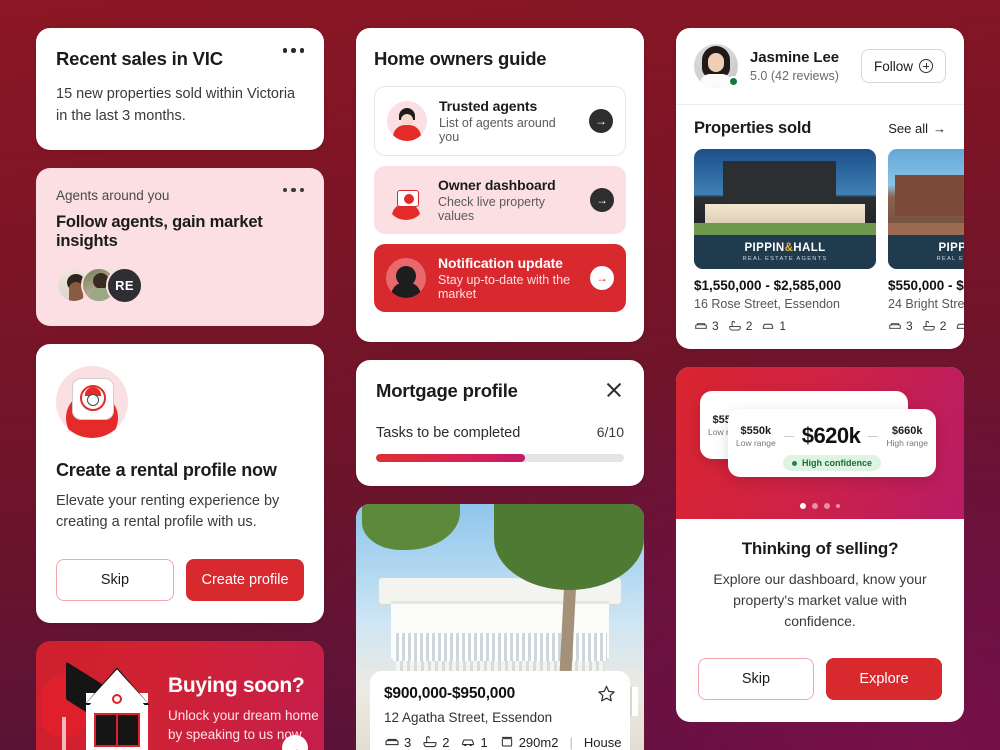  I want to click on selling-actions: Skip Explore, so click(820, 679).